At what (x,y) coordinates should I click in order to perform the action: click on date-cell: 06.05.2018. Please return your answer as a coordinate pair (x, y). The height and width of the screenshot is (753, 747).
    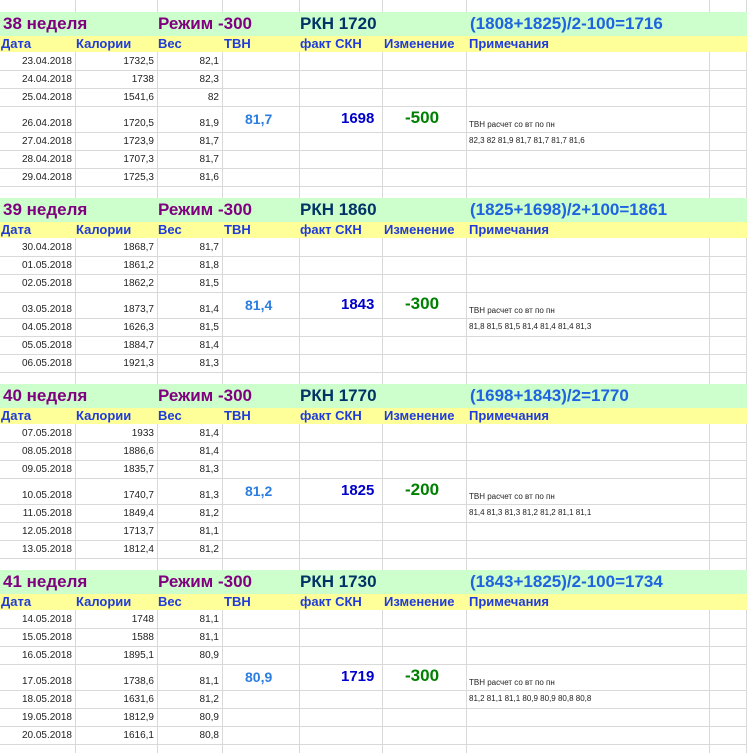
    Looking at the image, I should click on (46, 363).